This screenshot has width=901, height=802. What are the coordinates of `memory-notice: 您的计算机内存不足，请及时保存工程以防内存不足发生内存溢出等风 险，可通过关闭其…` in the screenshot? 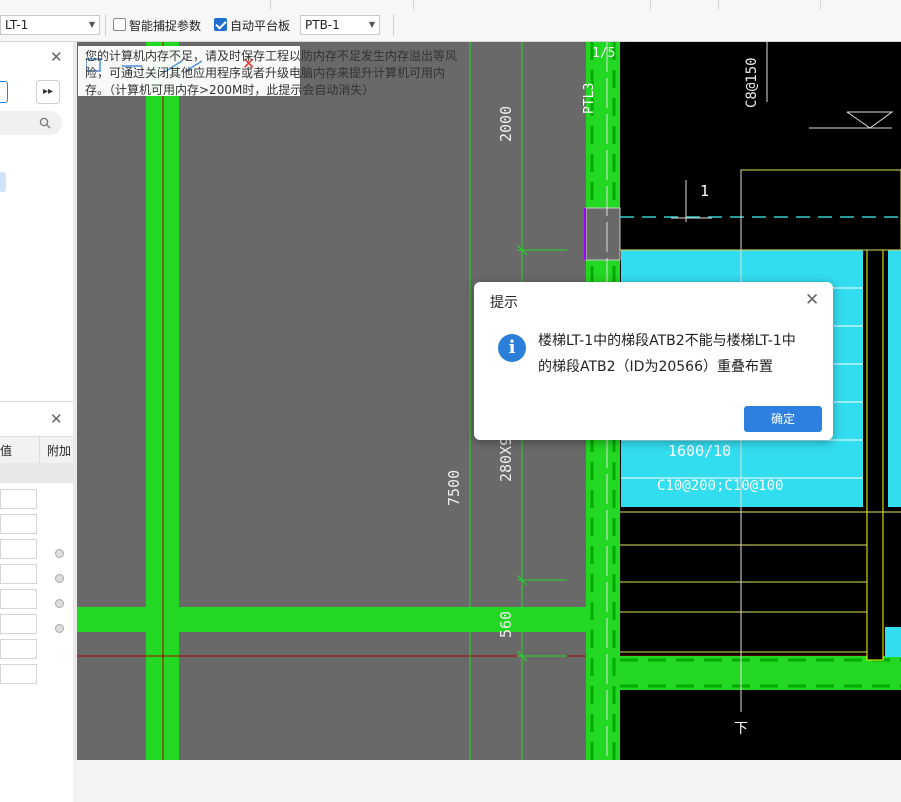 It's located at (285, 73).